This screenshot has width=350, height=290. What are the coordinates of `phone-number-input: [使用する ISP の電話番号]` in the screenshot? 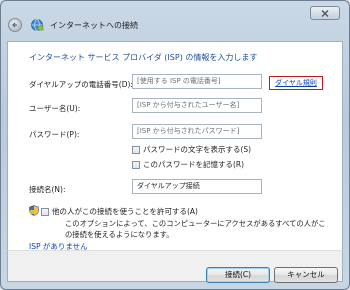 It's located at (197, 81).